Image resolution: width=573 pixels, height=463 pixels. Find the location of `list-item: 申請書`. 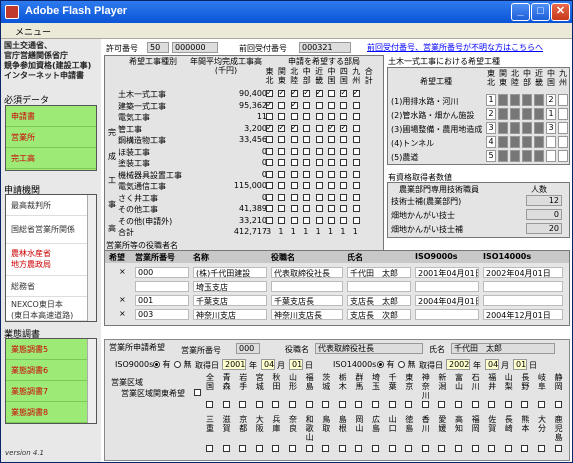

list-item: 申請書 is located at coordinates (51, 116).